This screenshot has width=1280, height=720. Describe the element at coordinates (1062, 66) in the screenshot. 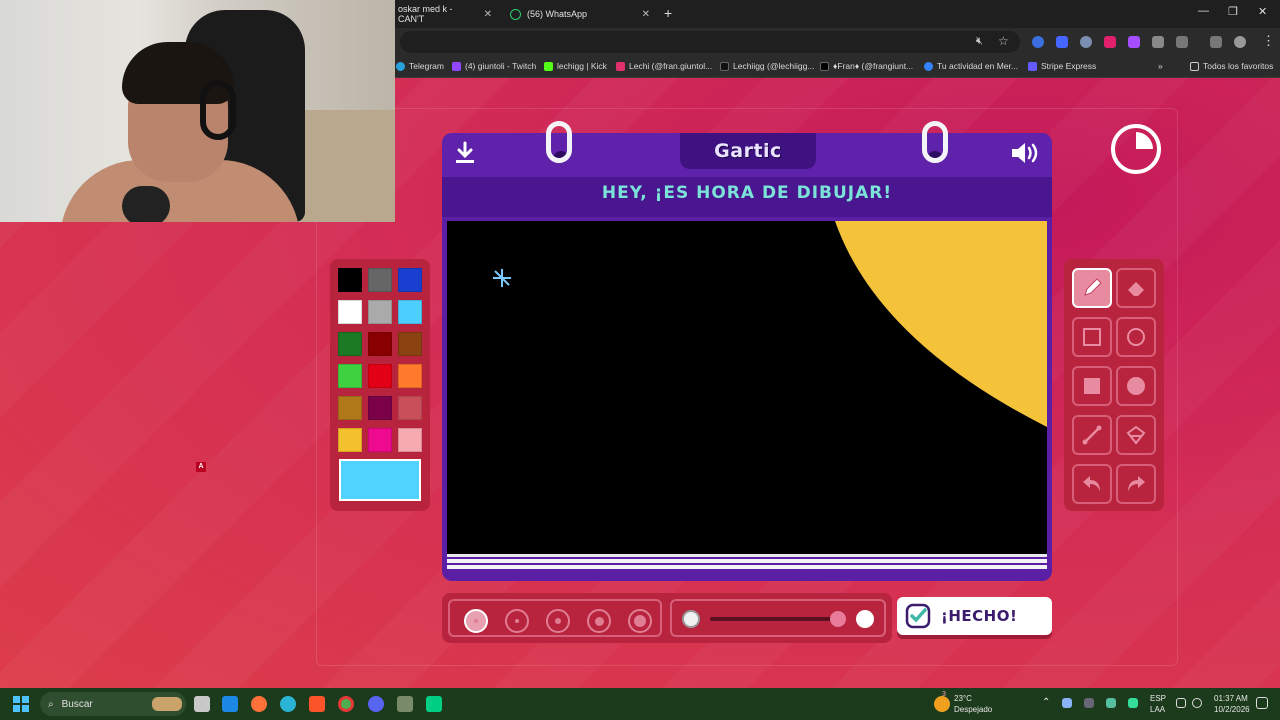

I see `bookmark-stripe: Stripe Express` at that location.